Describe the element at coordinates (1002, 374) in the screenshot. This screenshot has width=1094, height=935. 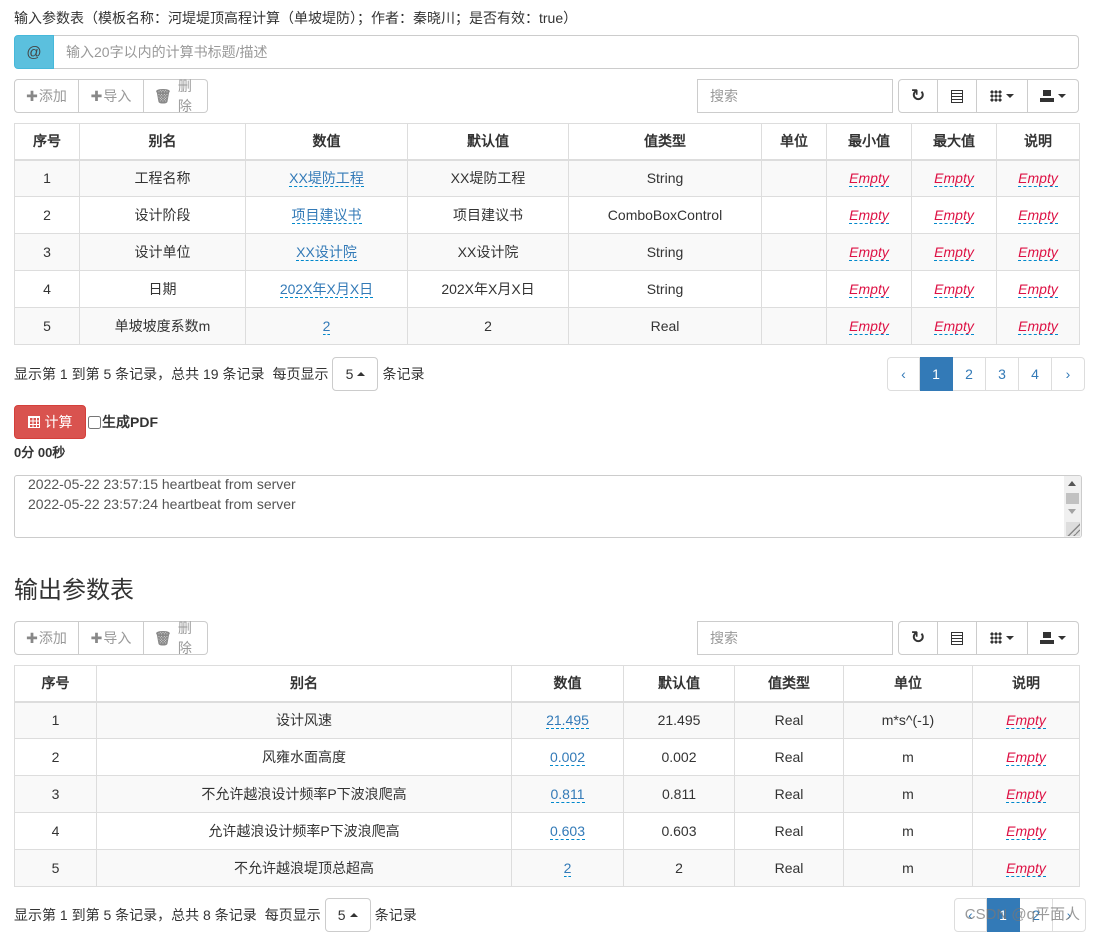
I see `page-3: 3` at that location.